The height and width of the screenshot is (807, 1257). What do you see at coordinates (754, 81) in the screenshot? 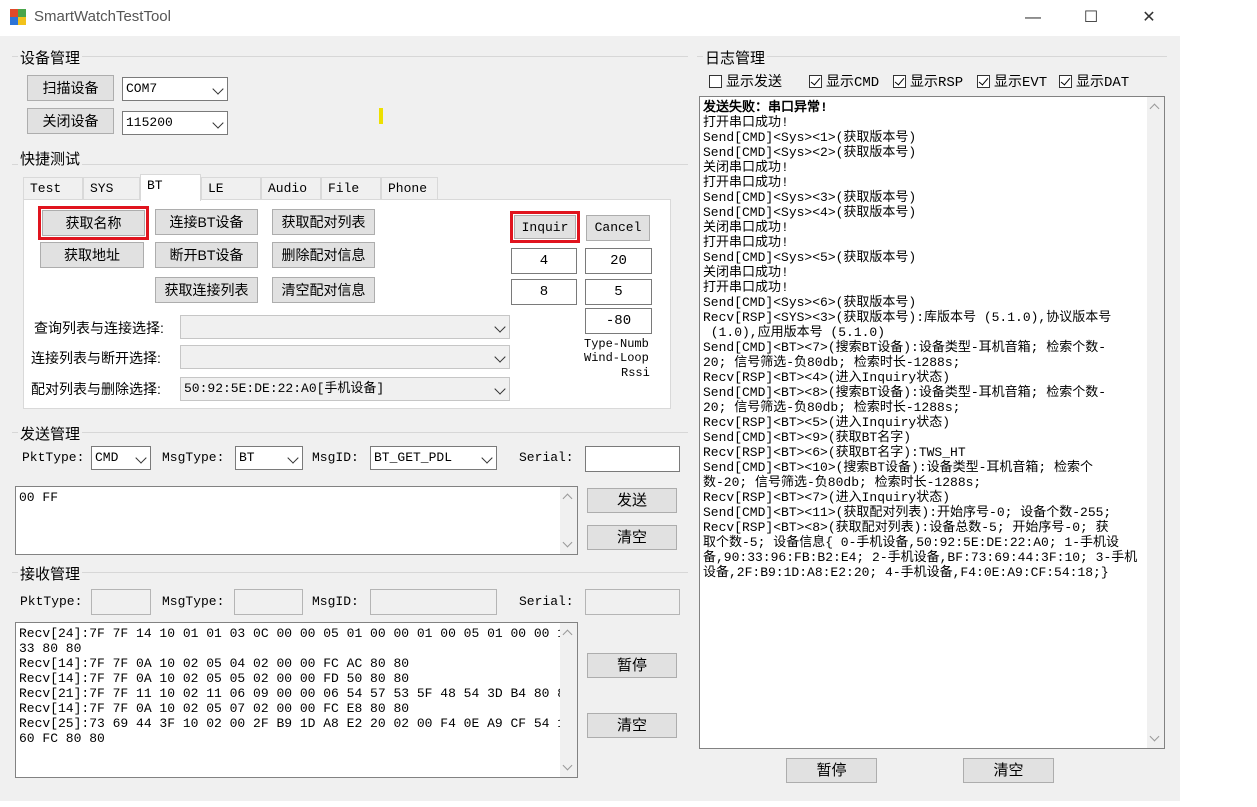
I see `checkbox-label: 显示发送` at bounding box center [754, 81].